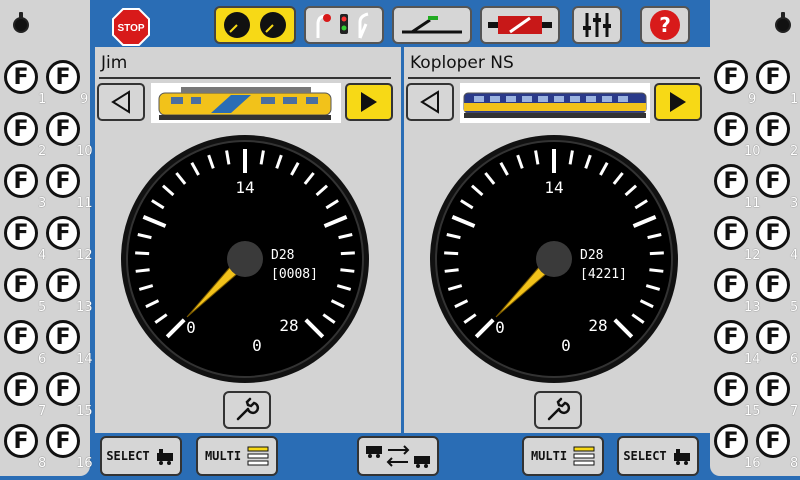 Image resolution: width=800 pixels, height=480 pixels. I want to click on decoder-config-icon, so click(520, 25).